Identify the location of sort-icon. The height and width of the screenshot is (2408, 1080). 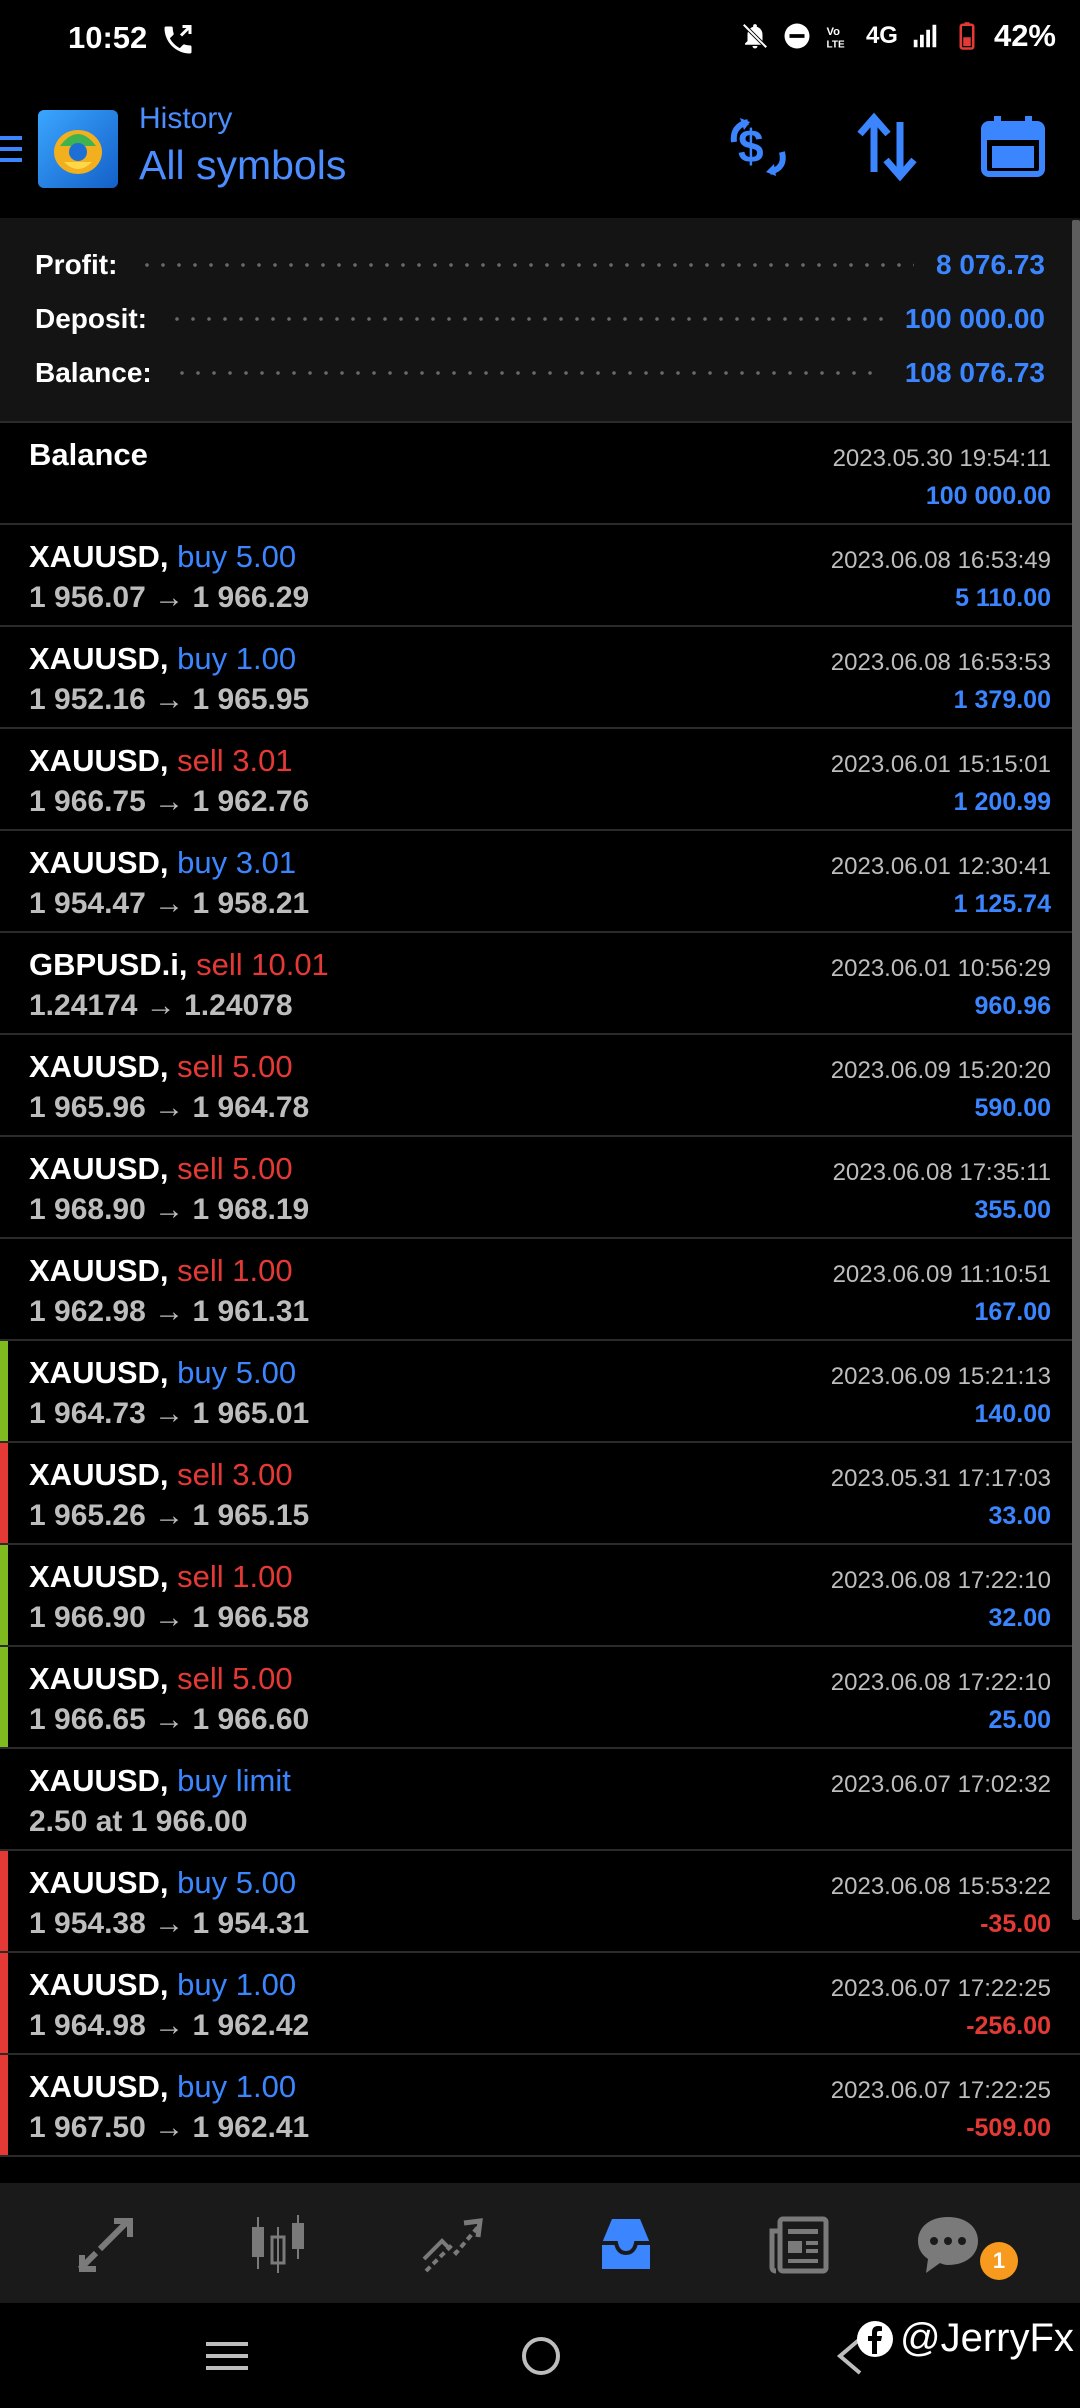
(887, 147).